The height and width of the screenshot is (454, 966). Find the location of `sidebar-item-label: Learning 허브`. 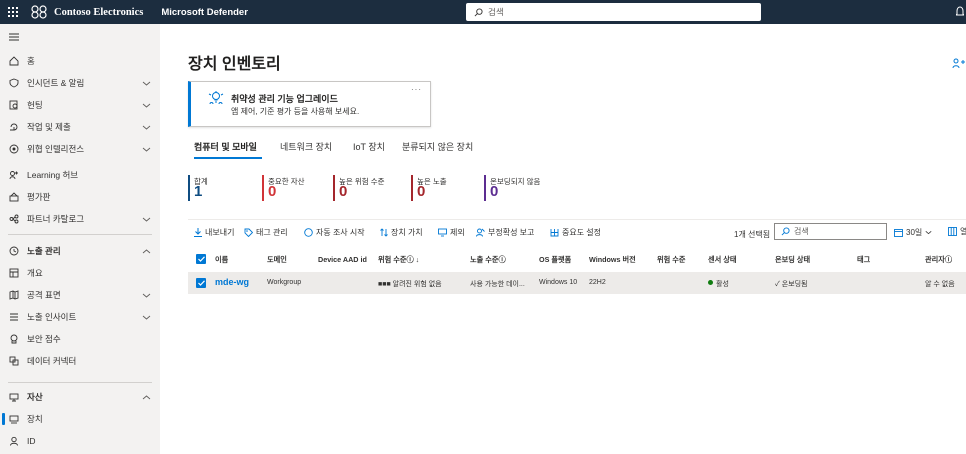

sidebar-item-label: Learning 허브 is located at coordinates (53, 175).